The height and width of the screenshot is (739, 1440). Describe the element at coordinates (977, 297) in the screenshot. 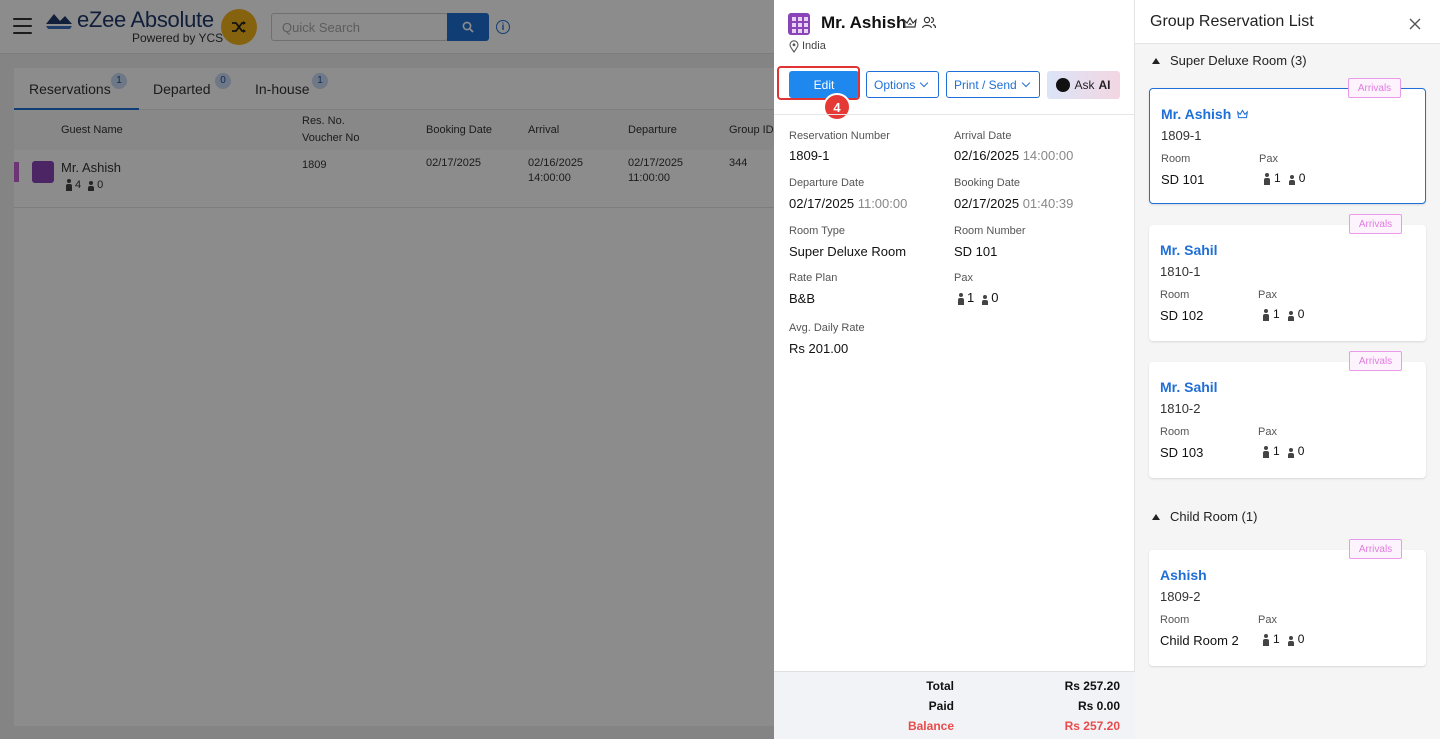

I see `pax-value: 1 0` at that location.